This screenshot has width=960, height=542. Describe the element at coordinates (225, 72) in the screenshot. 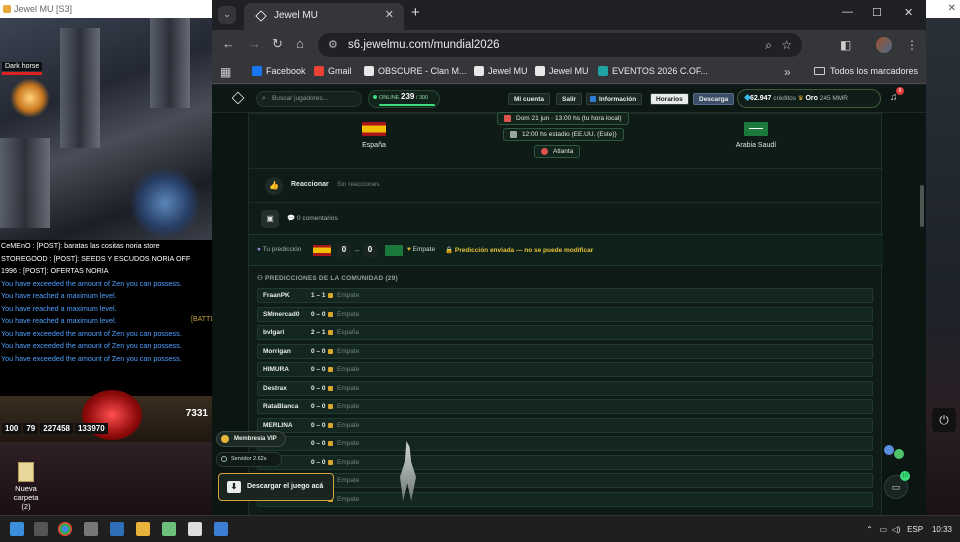

I see `apps-icon: ▦` at that location.